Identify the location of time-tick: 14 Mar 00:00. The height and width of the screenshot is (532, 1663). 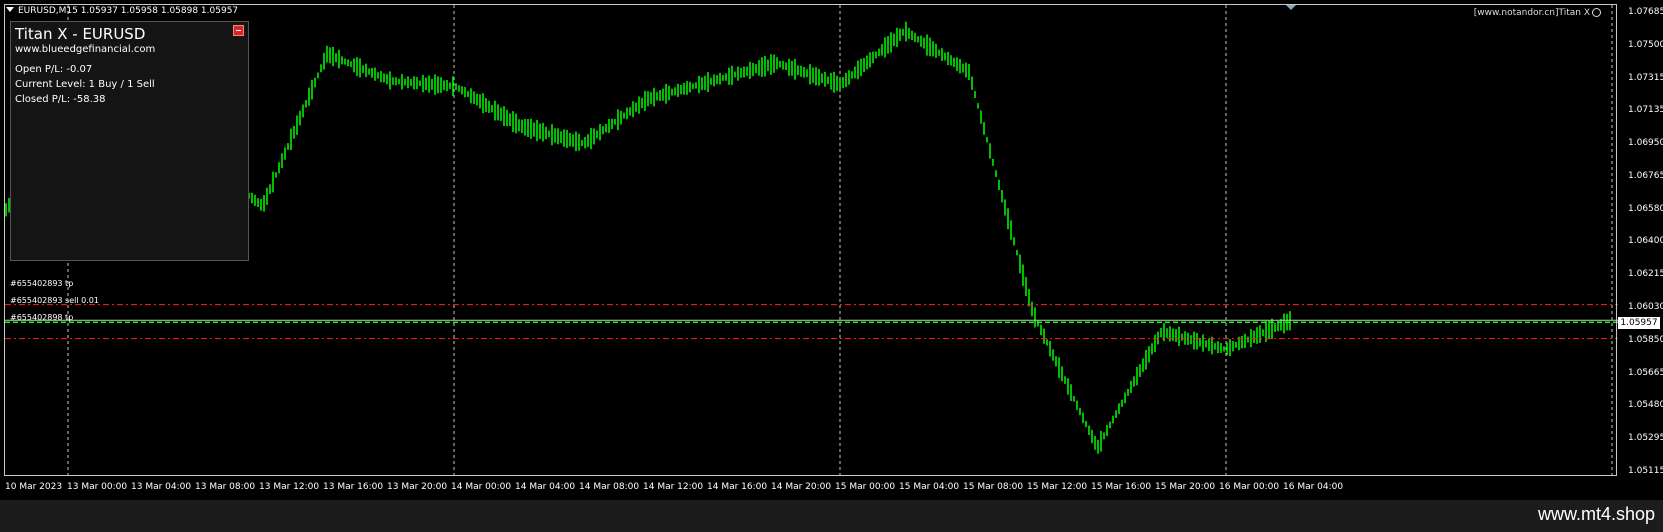
(481, 487).